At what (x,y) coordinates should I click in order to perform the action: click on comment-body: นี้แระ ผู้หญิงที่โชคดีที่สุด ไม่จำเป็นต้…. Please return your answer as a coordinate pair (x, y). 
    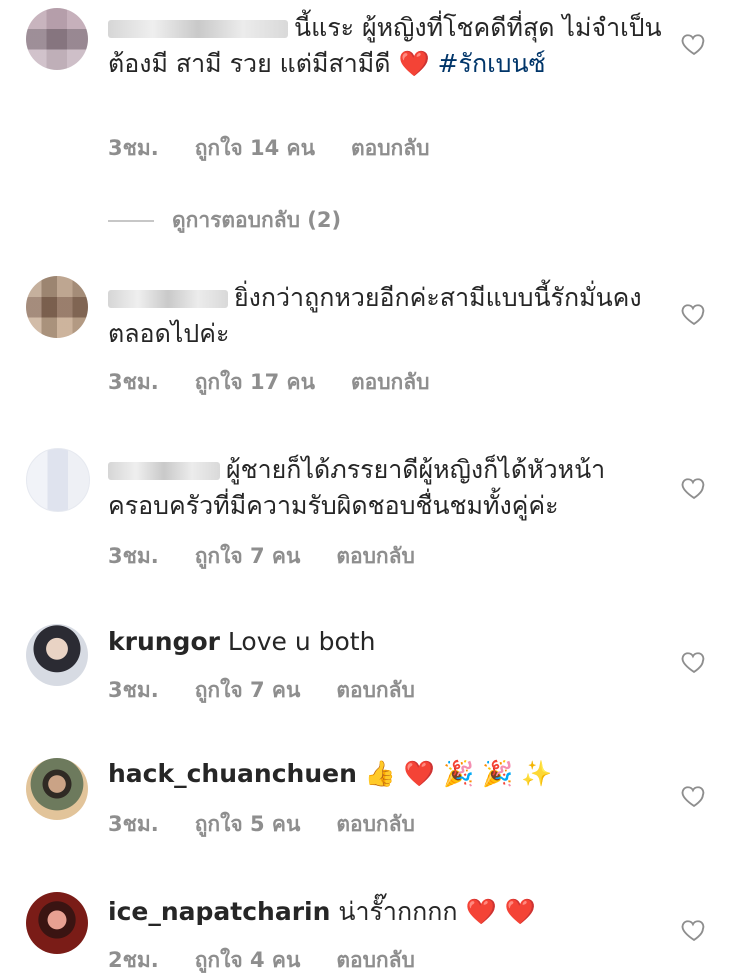
    Looking at the image, I should click on (388, 46).